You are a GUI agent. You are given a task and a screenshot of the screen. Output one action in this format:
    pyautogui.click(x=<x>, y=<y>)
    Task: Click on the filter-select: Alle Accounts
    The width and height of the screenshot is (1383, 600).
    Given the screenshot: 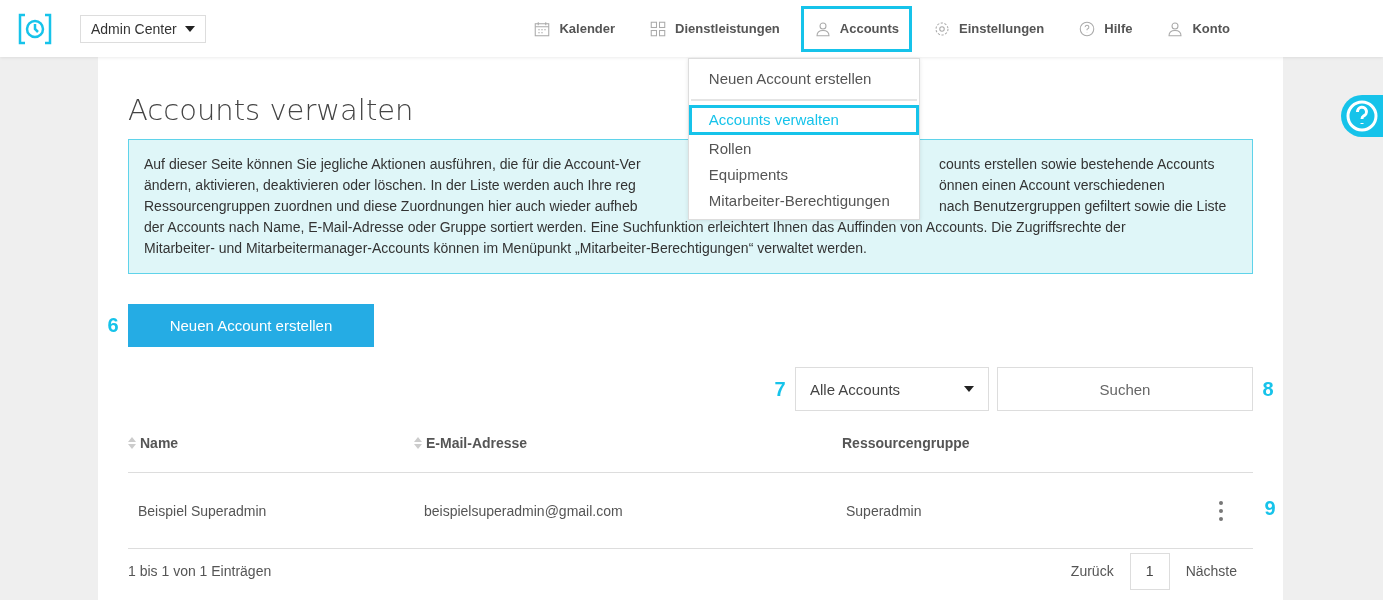 What is the action you would take?
    pyautogui.click(x=892, y=389)
    